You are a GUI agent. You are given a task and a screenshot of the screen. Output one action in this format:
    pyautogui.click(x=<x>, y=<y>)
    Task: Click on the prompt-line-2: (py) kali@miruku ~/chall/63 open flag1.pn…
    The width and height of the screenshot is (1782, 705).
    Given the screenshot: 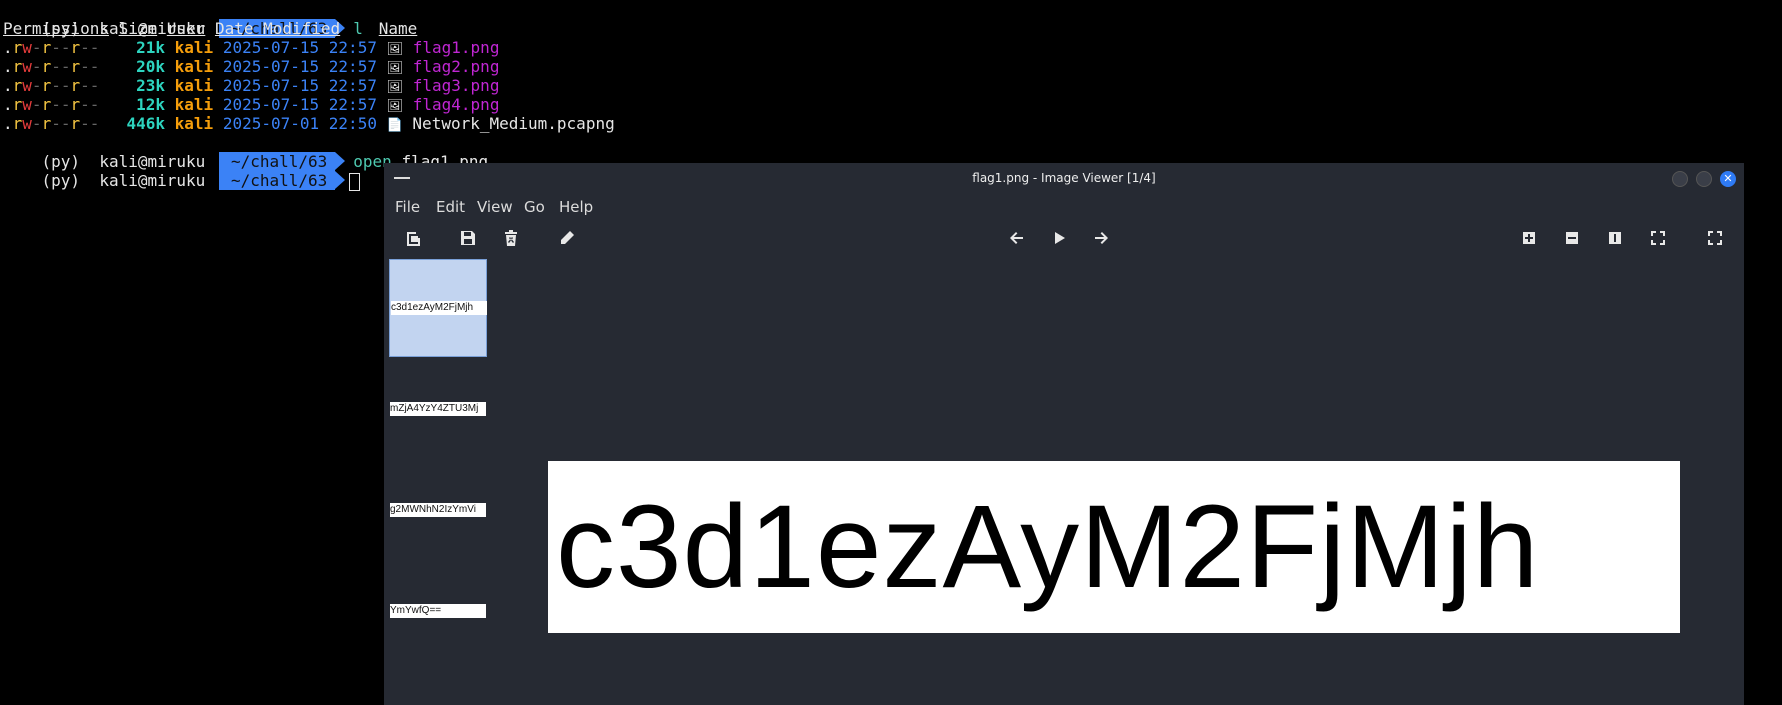 What is the action you would take?
    pyautogui.click(x=245, y=152)
    